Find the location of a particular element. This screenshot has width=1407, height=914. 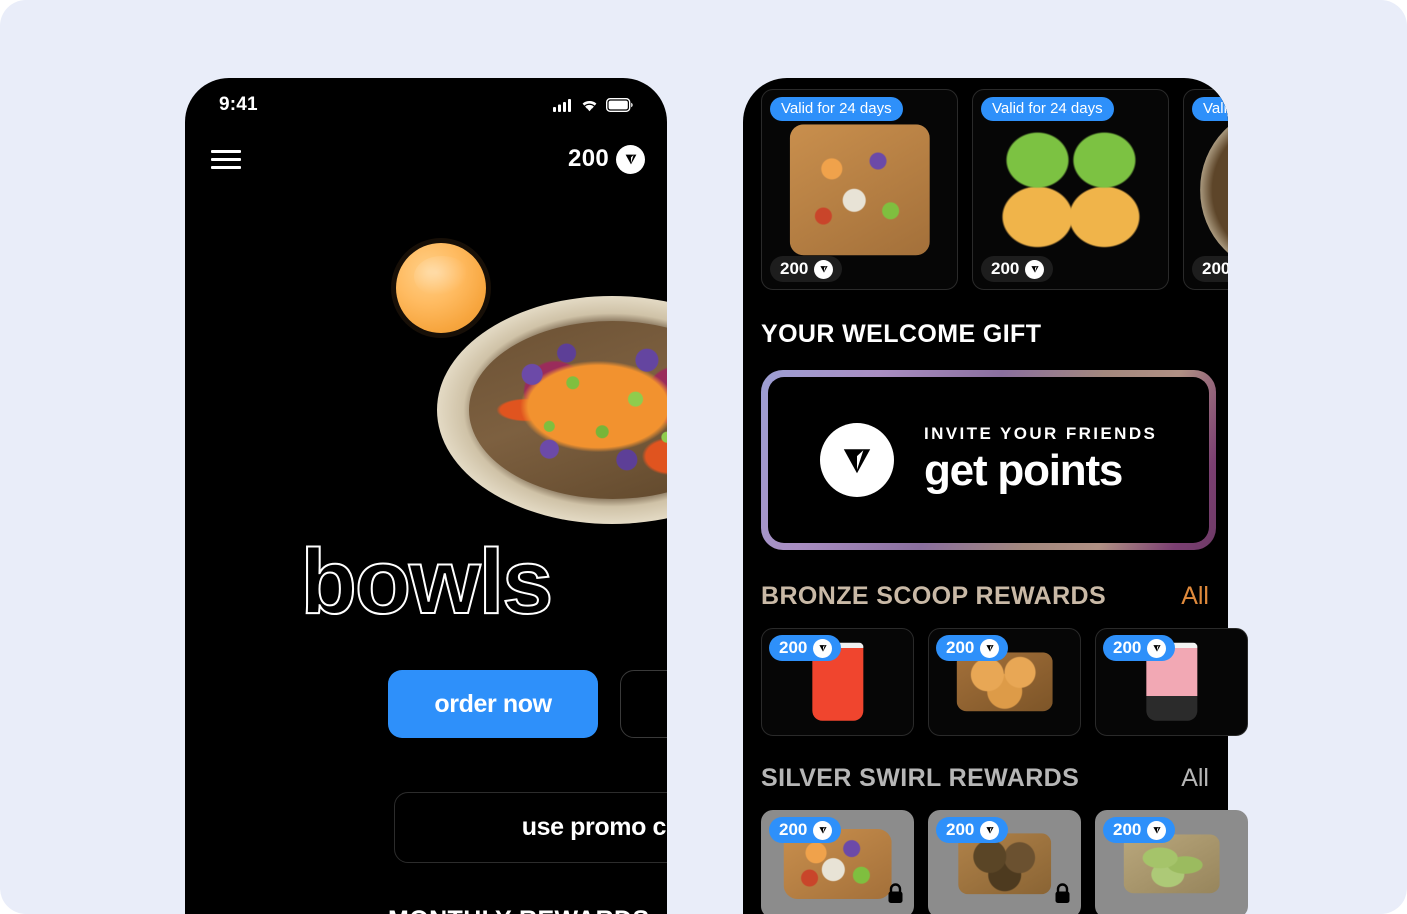

bronze-rewards-header: BRONZE SCOOP REWARDS All is located at coordinates (985, 596).